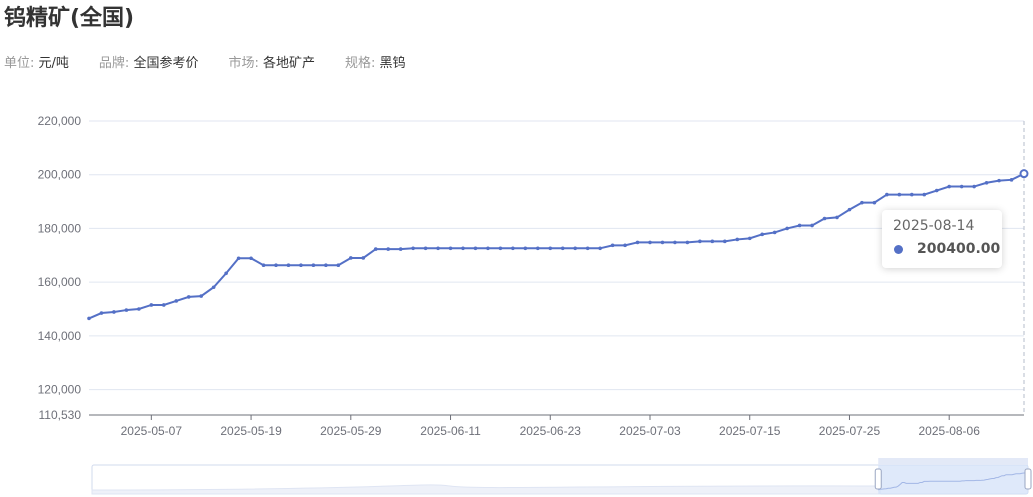  I want to click on x-tick-label: 2025-07-03, so click(650, 431).